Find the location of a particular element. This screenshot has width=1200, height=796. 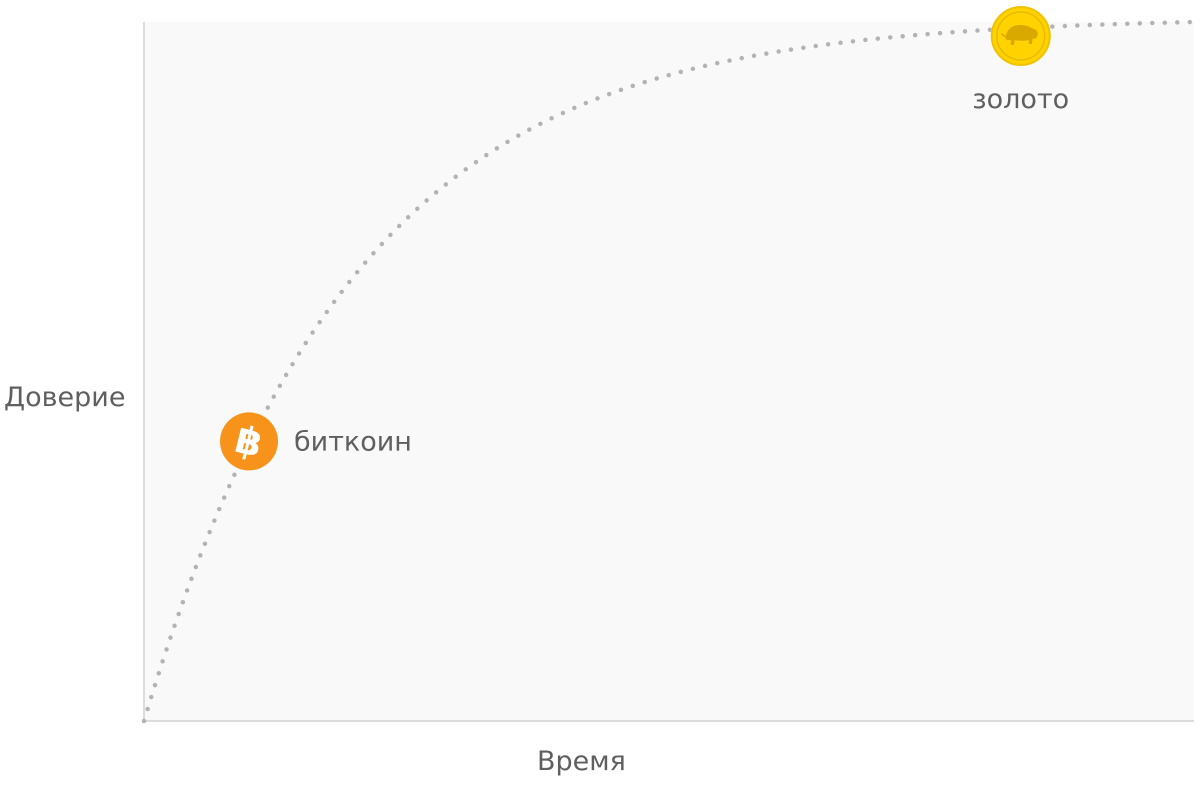

point-label-0: биткоин is located at coordinates (353, 441).